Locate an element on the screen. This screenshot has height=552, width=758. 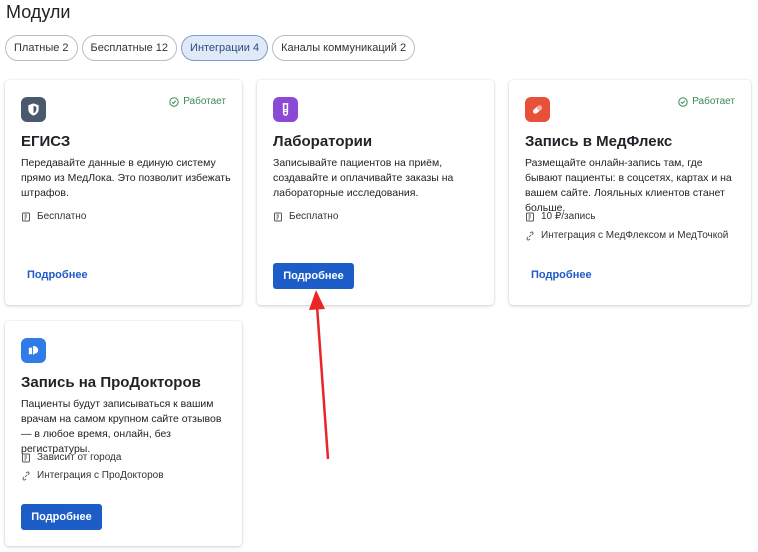
card-title: Запись на ПроДокторов is located at coordinates (111, 382).